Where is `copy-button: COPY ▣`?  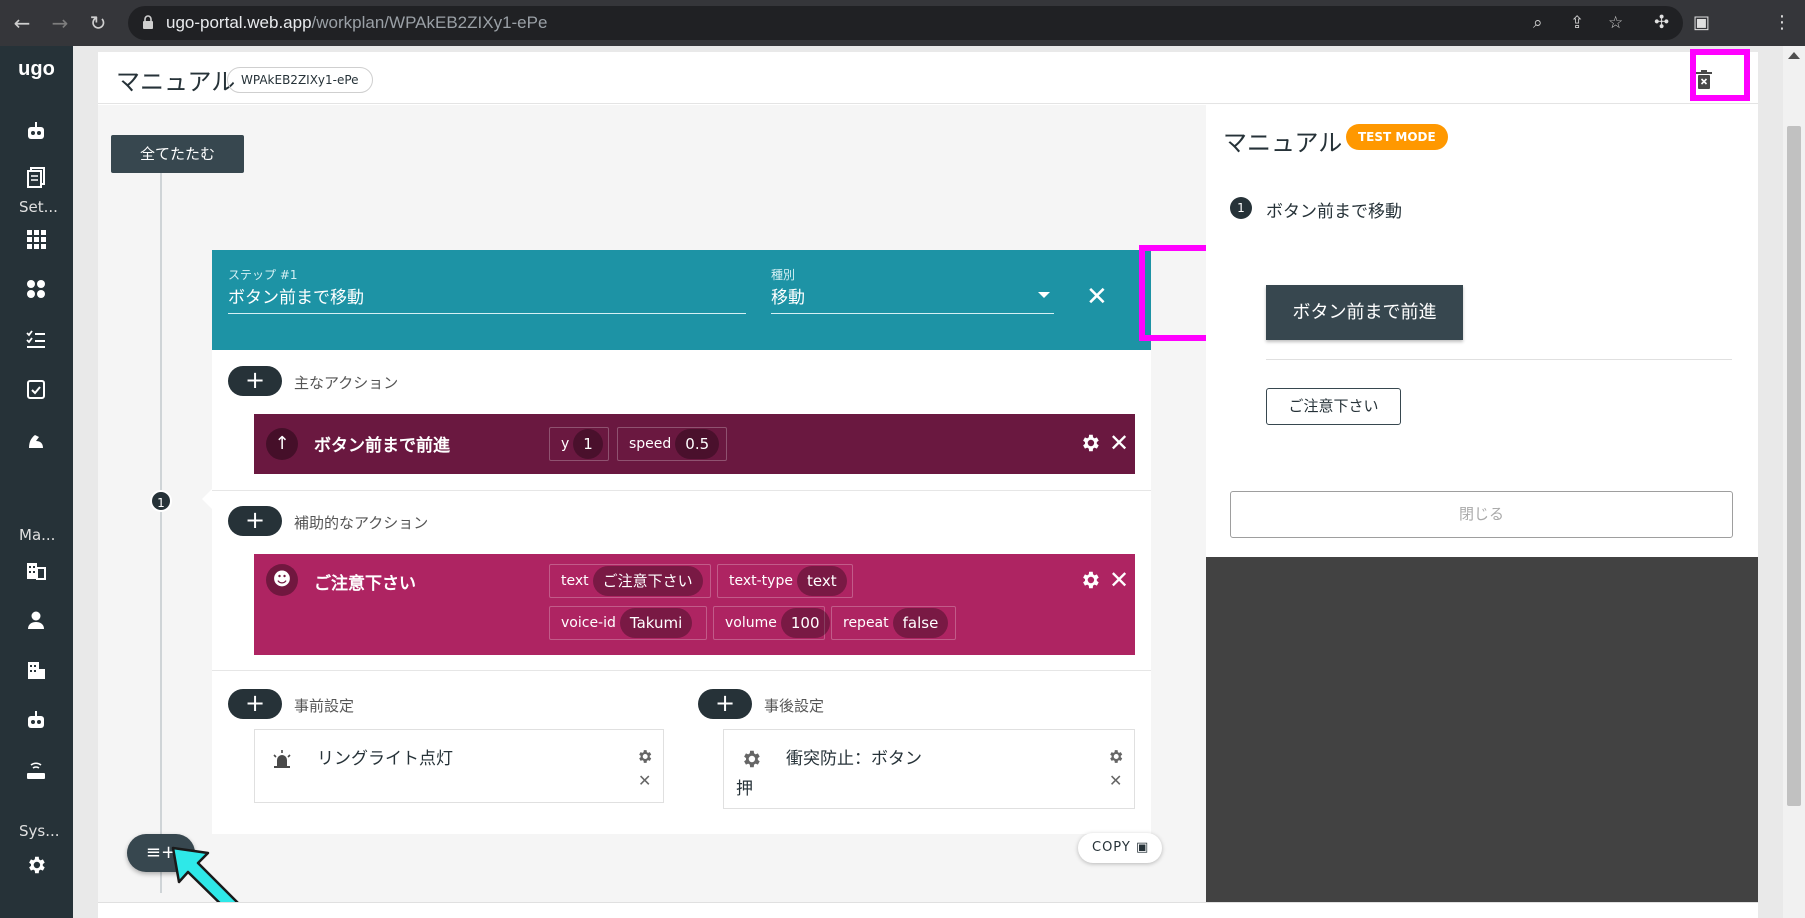 copy-button: COPY ▣ is located at coordinates (1120, 848).